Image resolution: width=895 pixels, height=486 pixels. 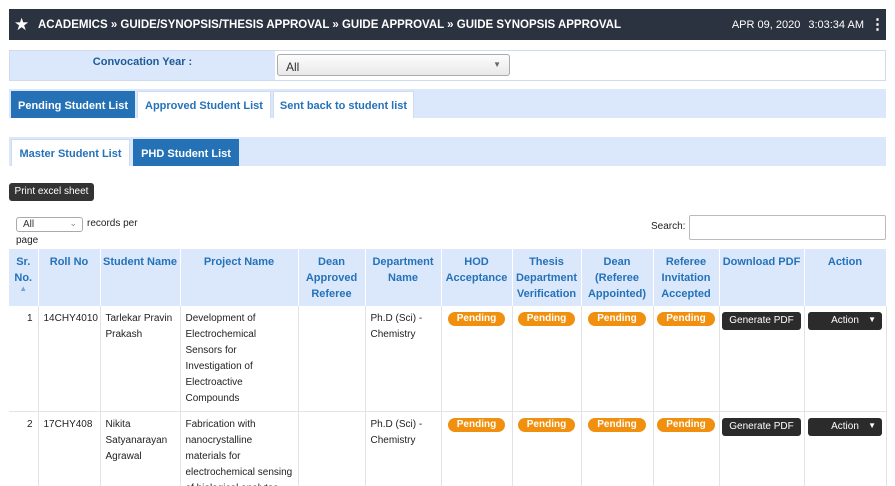 What do you see at coordinates (668, 226) in the screenshot?
I see `search-label: Search:` at bounding box center [668, 226].